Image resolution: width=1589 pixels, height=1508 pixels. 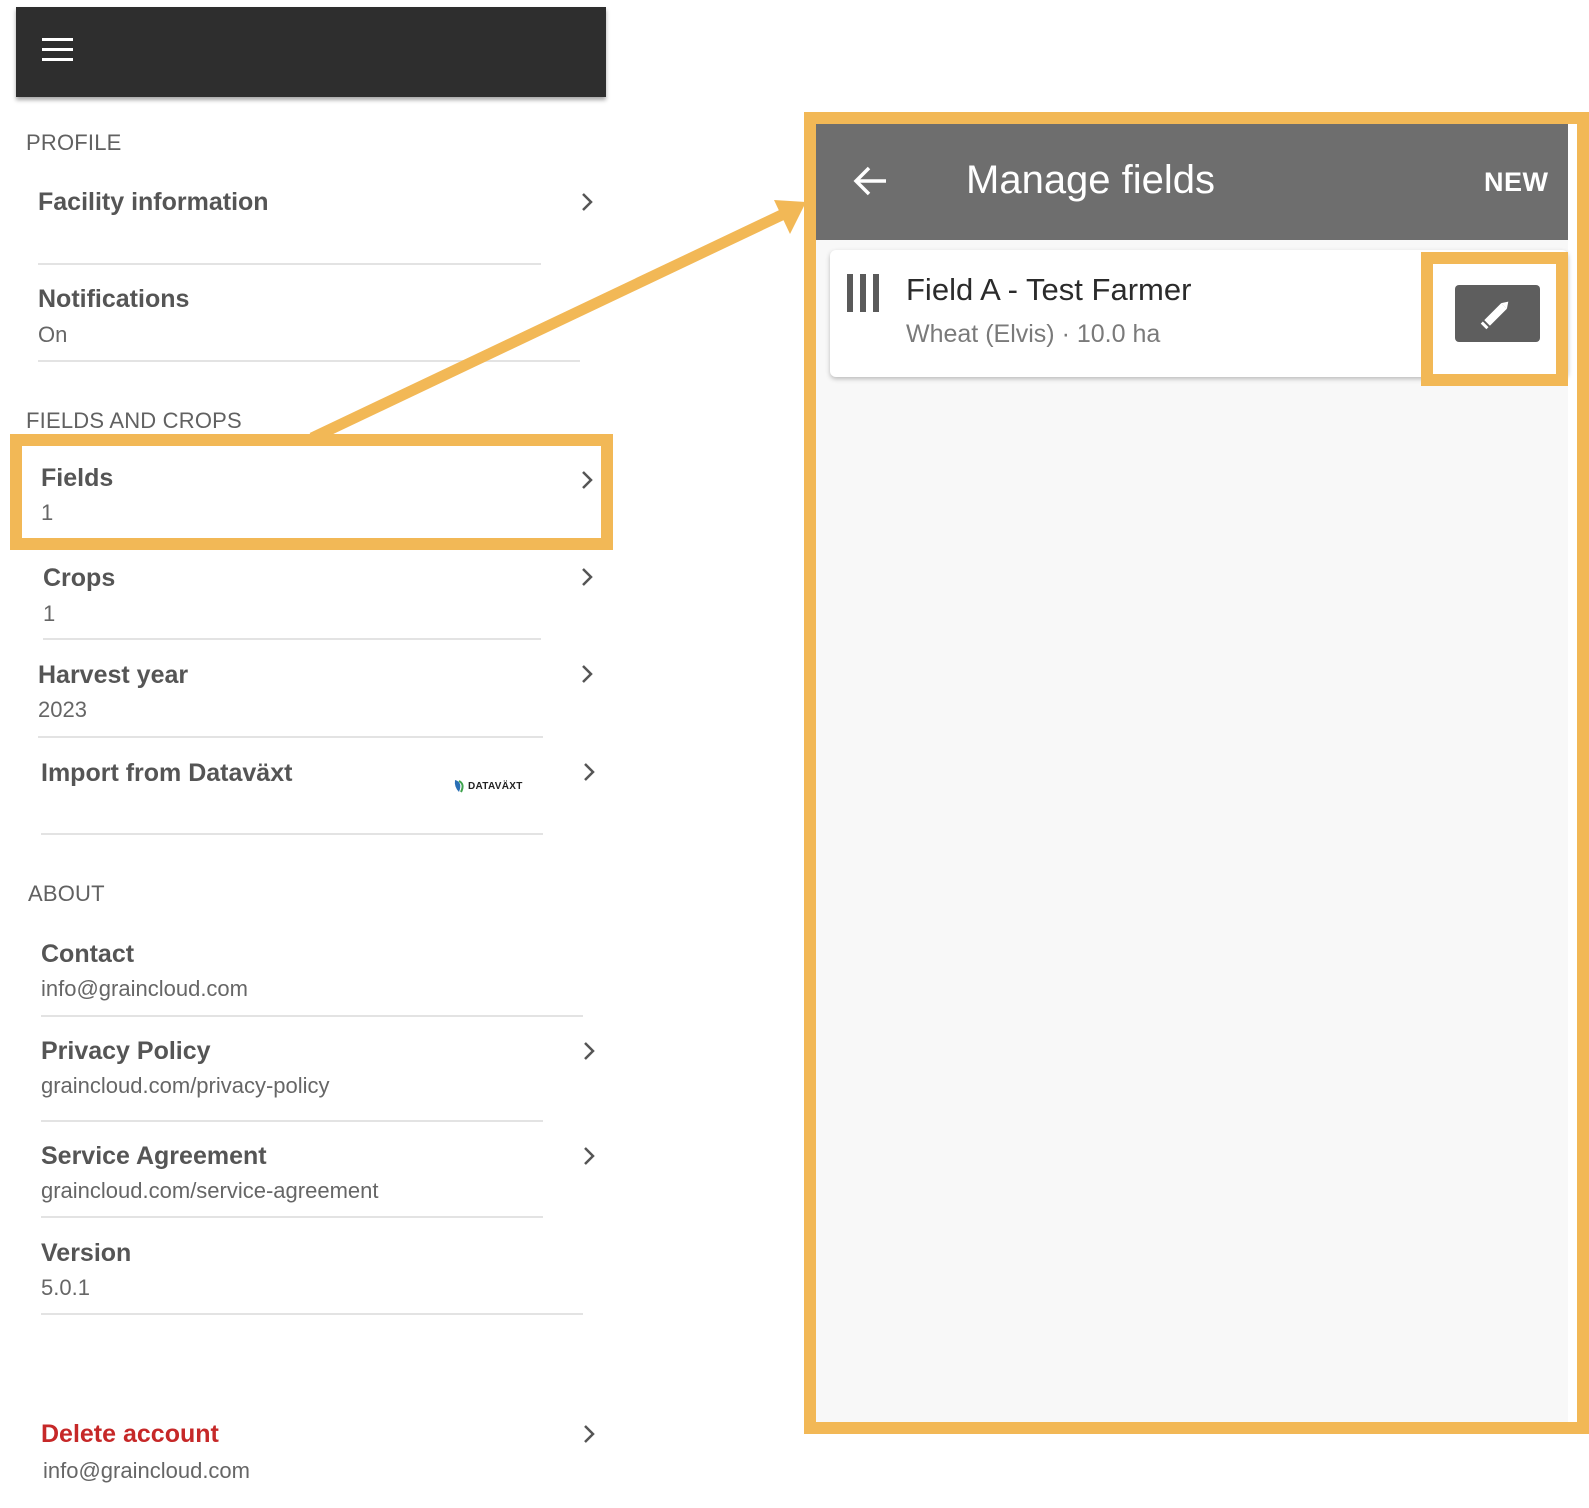 What do you see at coordinates (1494, 319) in the screenshot?
I see `edit-button-highlight-box` at bounding box center [1494, 319].